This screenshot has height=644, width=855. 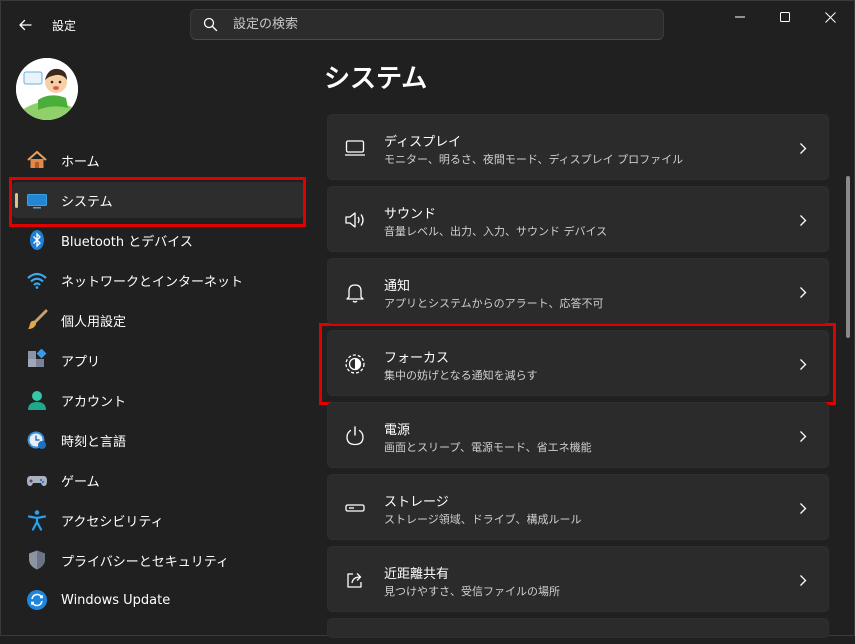 I want to click on card-notifications: 通知 アプリとシステムからのアラート、応答不可, so click(x=578, y=291).